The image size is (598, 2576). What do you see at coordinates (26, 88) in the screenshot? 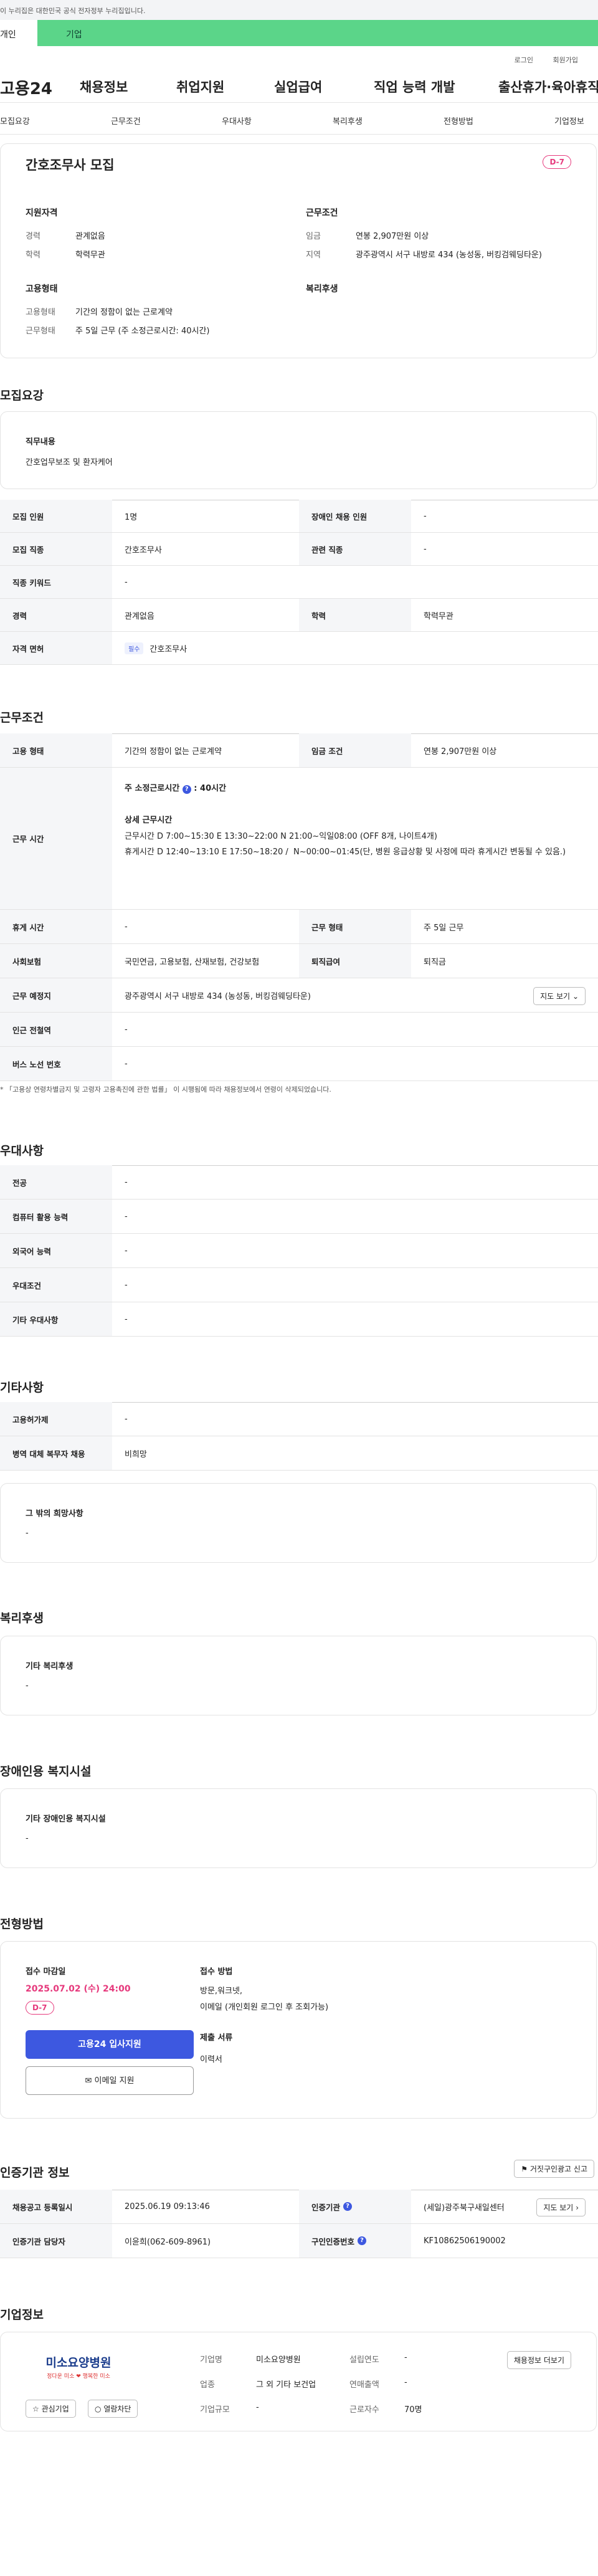
I see `logo: 고용24` at bounding box center [26, 88].